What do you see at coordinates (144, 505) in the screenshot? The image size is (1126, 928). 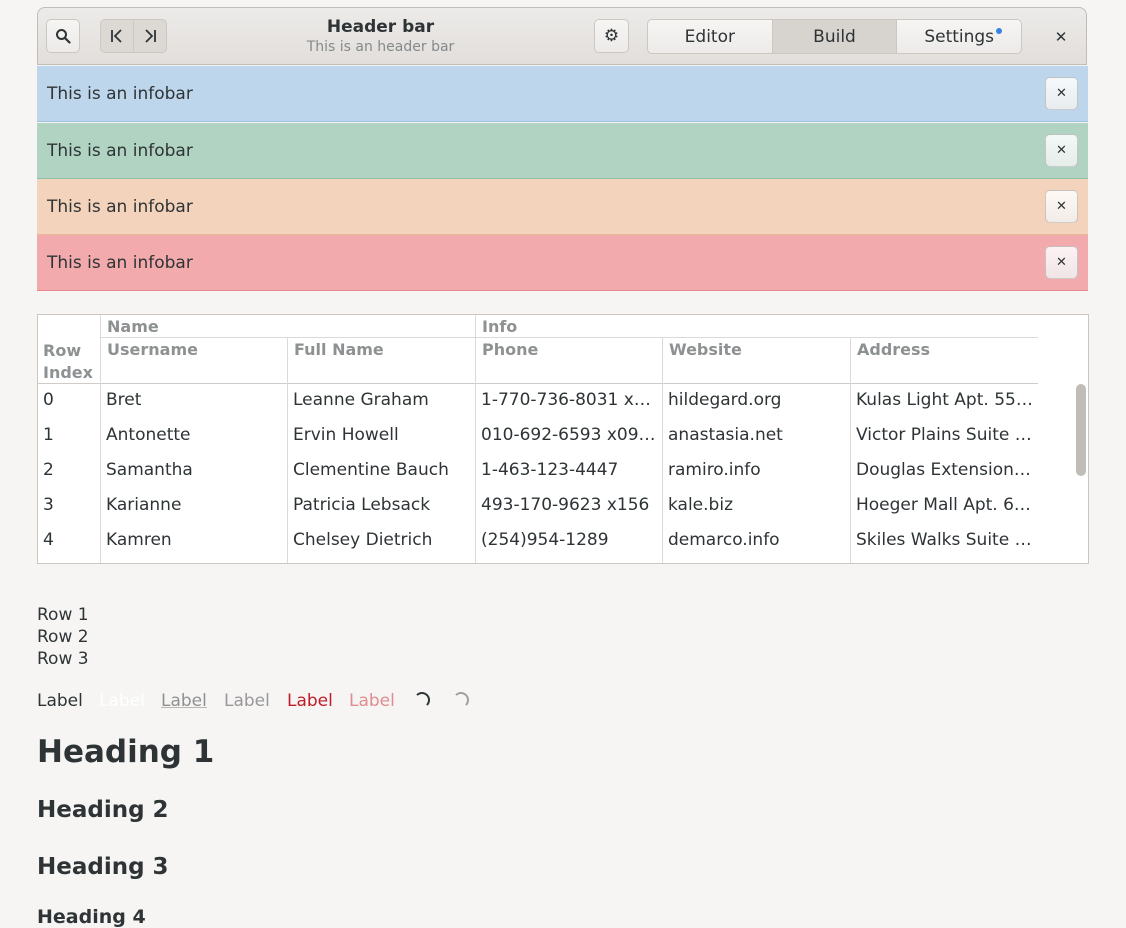 I see `cell-username: Karianne` at bounding box center [144, 505].